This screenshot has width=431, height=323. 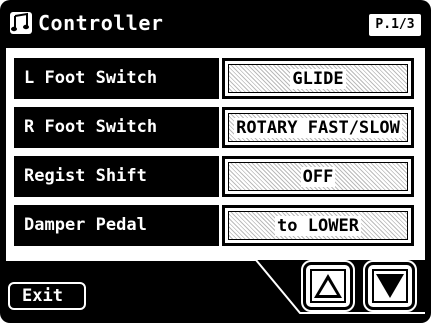 What do you see at coordinates (116, 127) in the screenshot?
I see `row-label-r-foot-switch: R Foot Switch` at bounding box center [116, 127].